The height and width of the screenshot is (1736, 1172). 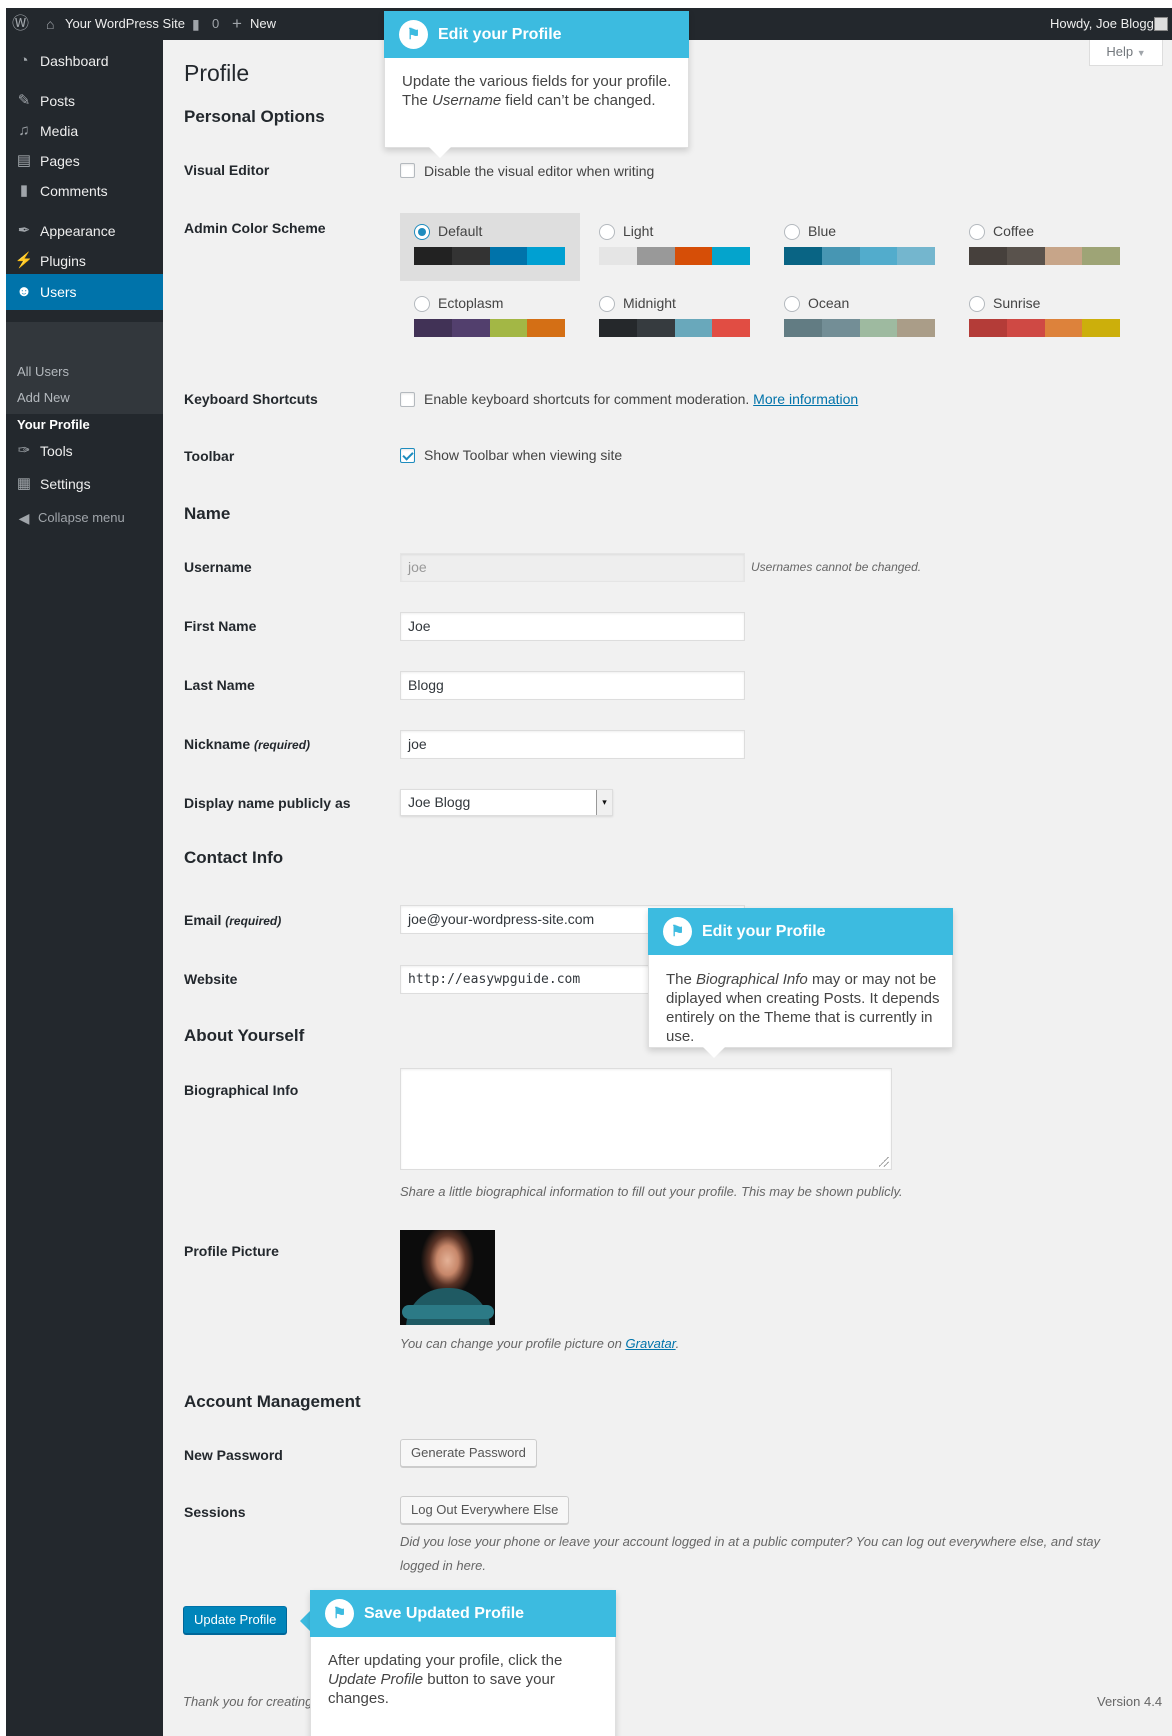 What do you see at coordinates (1130, 1701) in the screenshot?
I see `footer-version: Version 4.4` at bounding box center [1130, 1701].